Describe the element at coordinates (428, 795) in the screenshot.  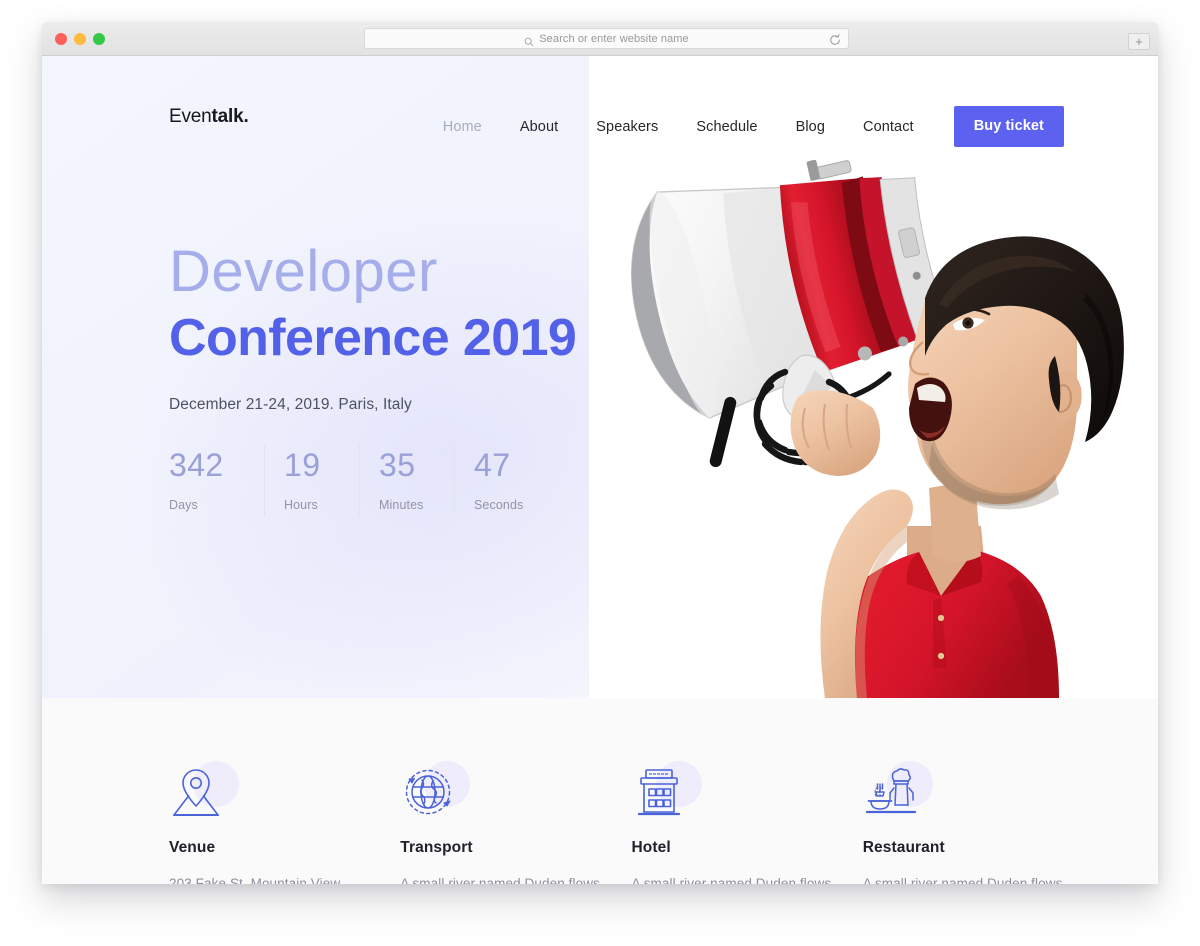
I see `globe-airplane-icon` at that location.